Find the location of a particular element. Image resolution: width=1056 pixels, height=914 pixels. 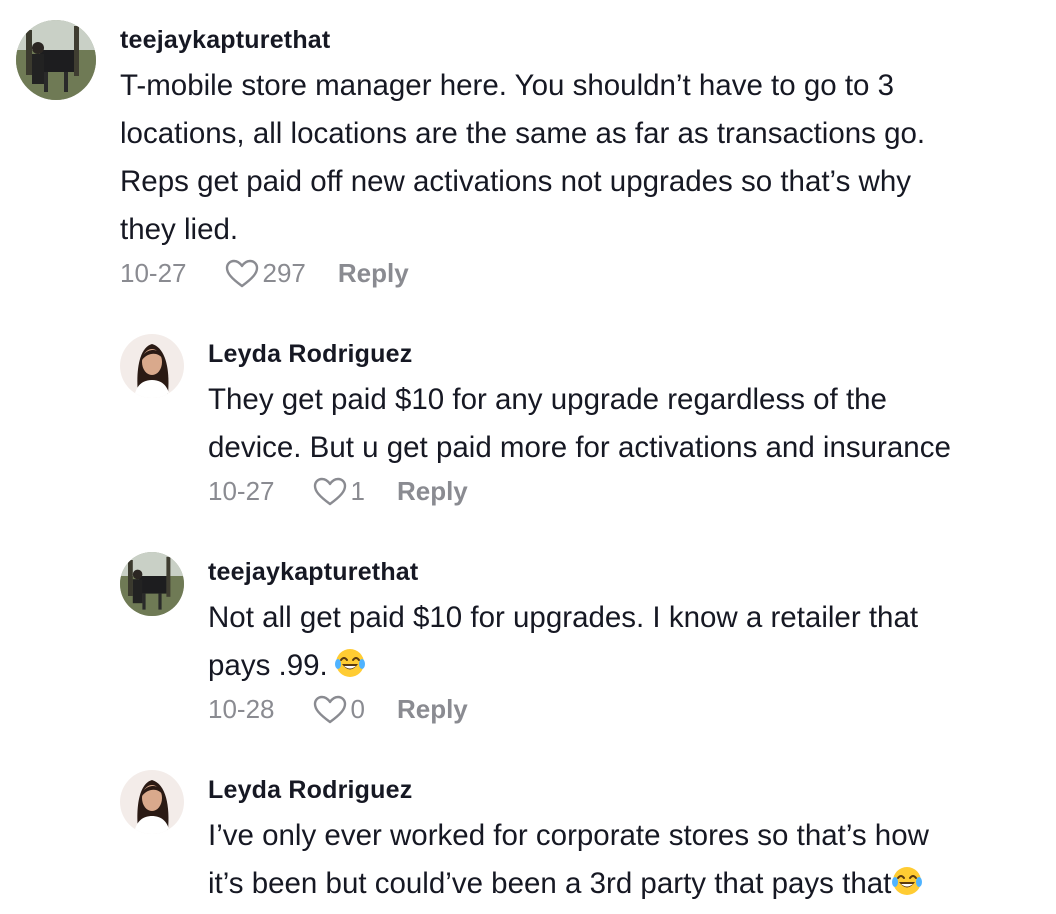

comment-meta: 10-28 0 Reply is located at coordinates (338, 709).